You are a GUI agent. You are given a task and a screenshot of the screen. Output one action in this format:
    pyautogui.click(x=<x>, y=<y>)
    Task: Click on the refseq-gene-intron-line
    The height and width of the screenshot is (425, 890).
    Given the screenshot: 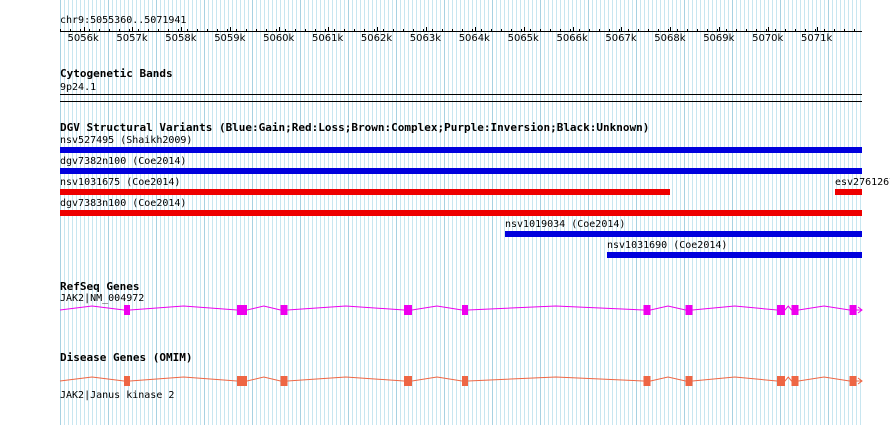 What is the action you would take?
    pyautogui.click(x=460, y=308)
    